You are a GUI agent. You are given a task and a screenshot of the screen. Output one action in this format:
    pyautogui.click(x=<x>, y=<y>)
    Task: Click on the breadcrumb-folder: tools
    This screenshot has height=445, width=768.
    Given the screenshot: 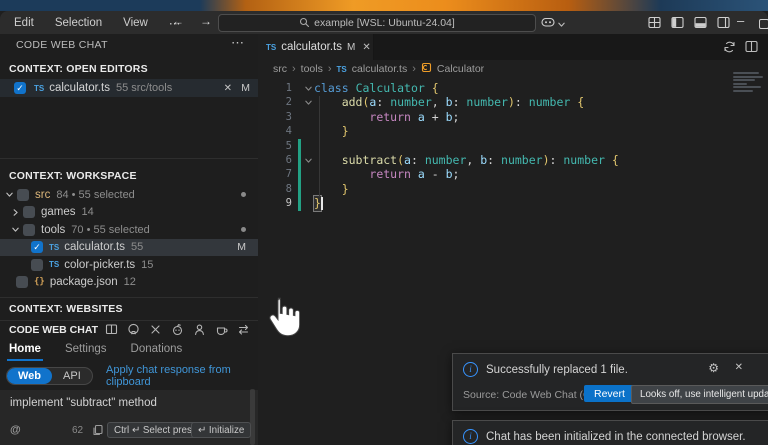 What is the action you would take?
    pyautogui.click(x=312, y=69)
    